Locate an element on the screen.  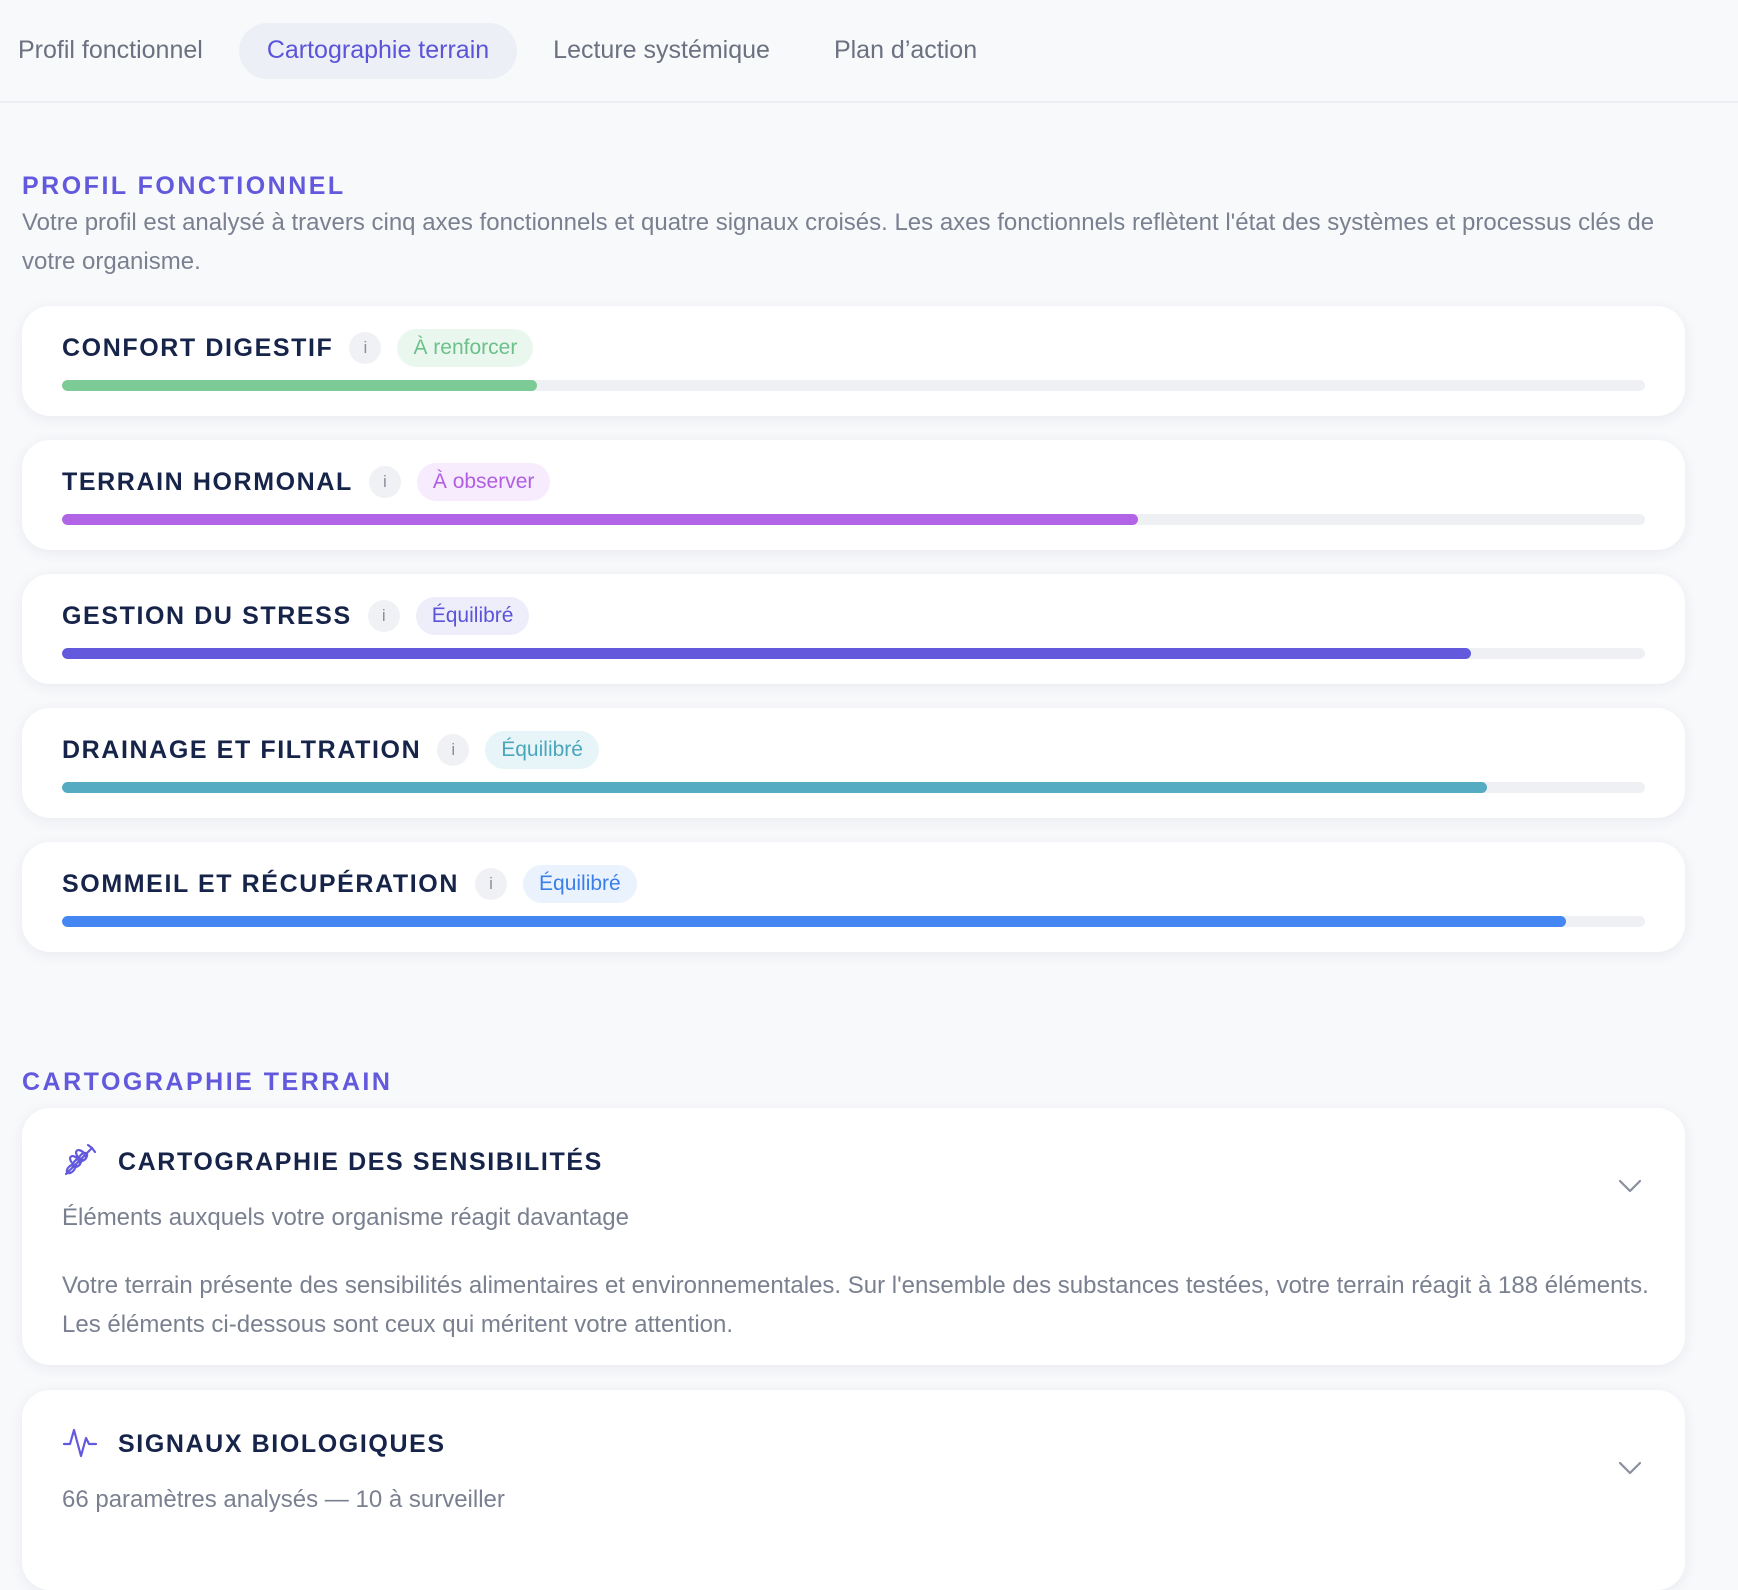
sensibilites-title: CARTOGRAPHIE DES SENSIBILITÉS is located at coordinates (360, 1162).